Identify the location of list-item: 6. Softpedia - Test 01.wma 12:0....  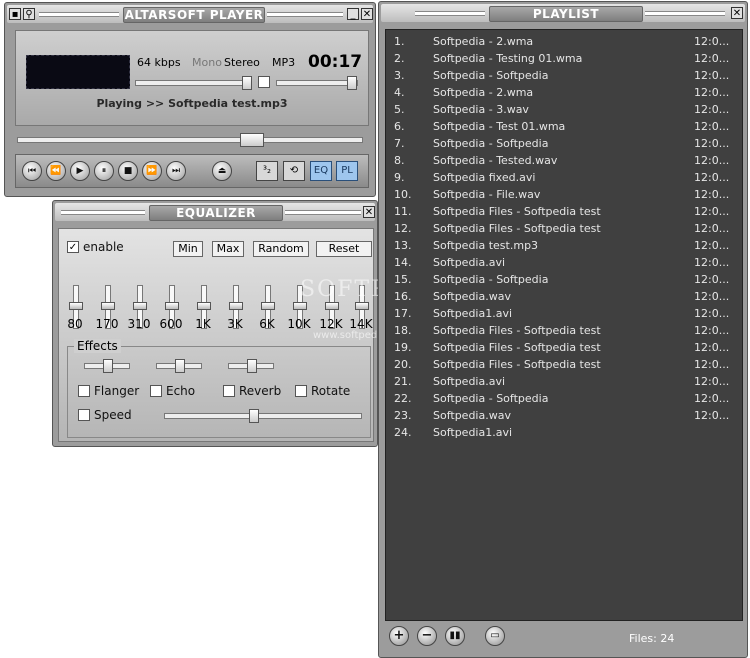
(564, 127).